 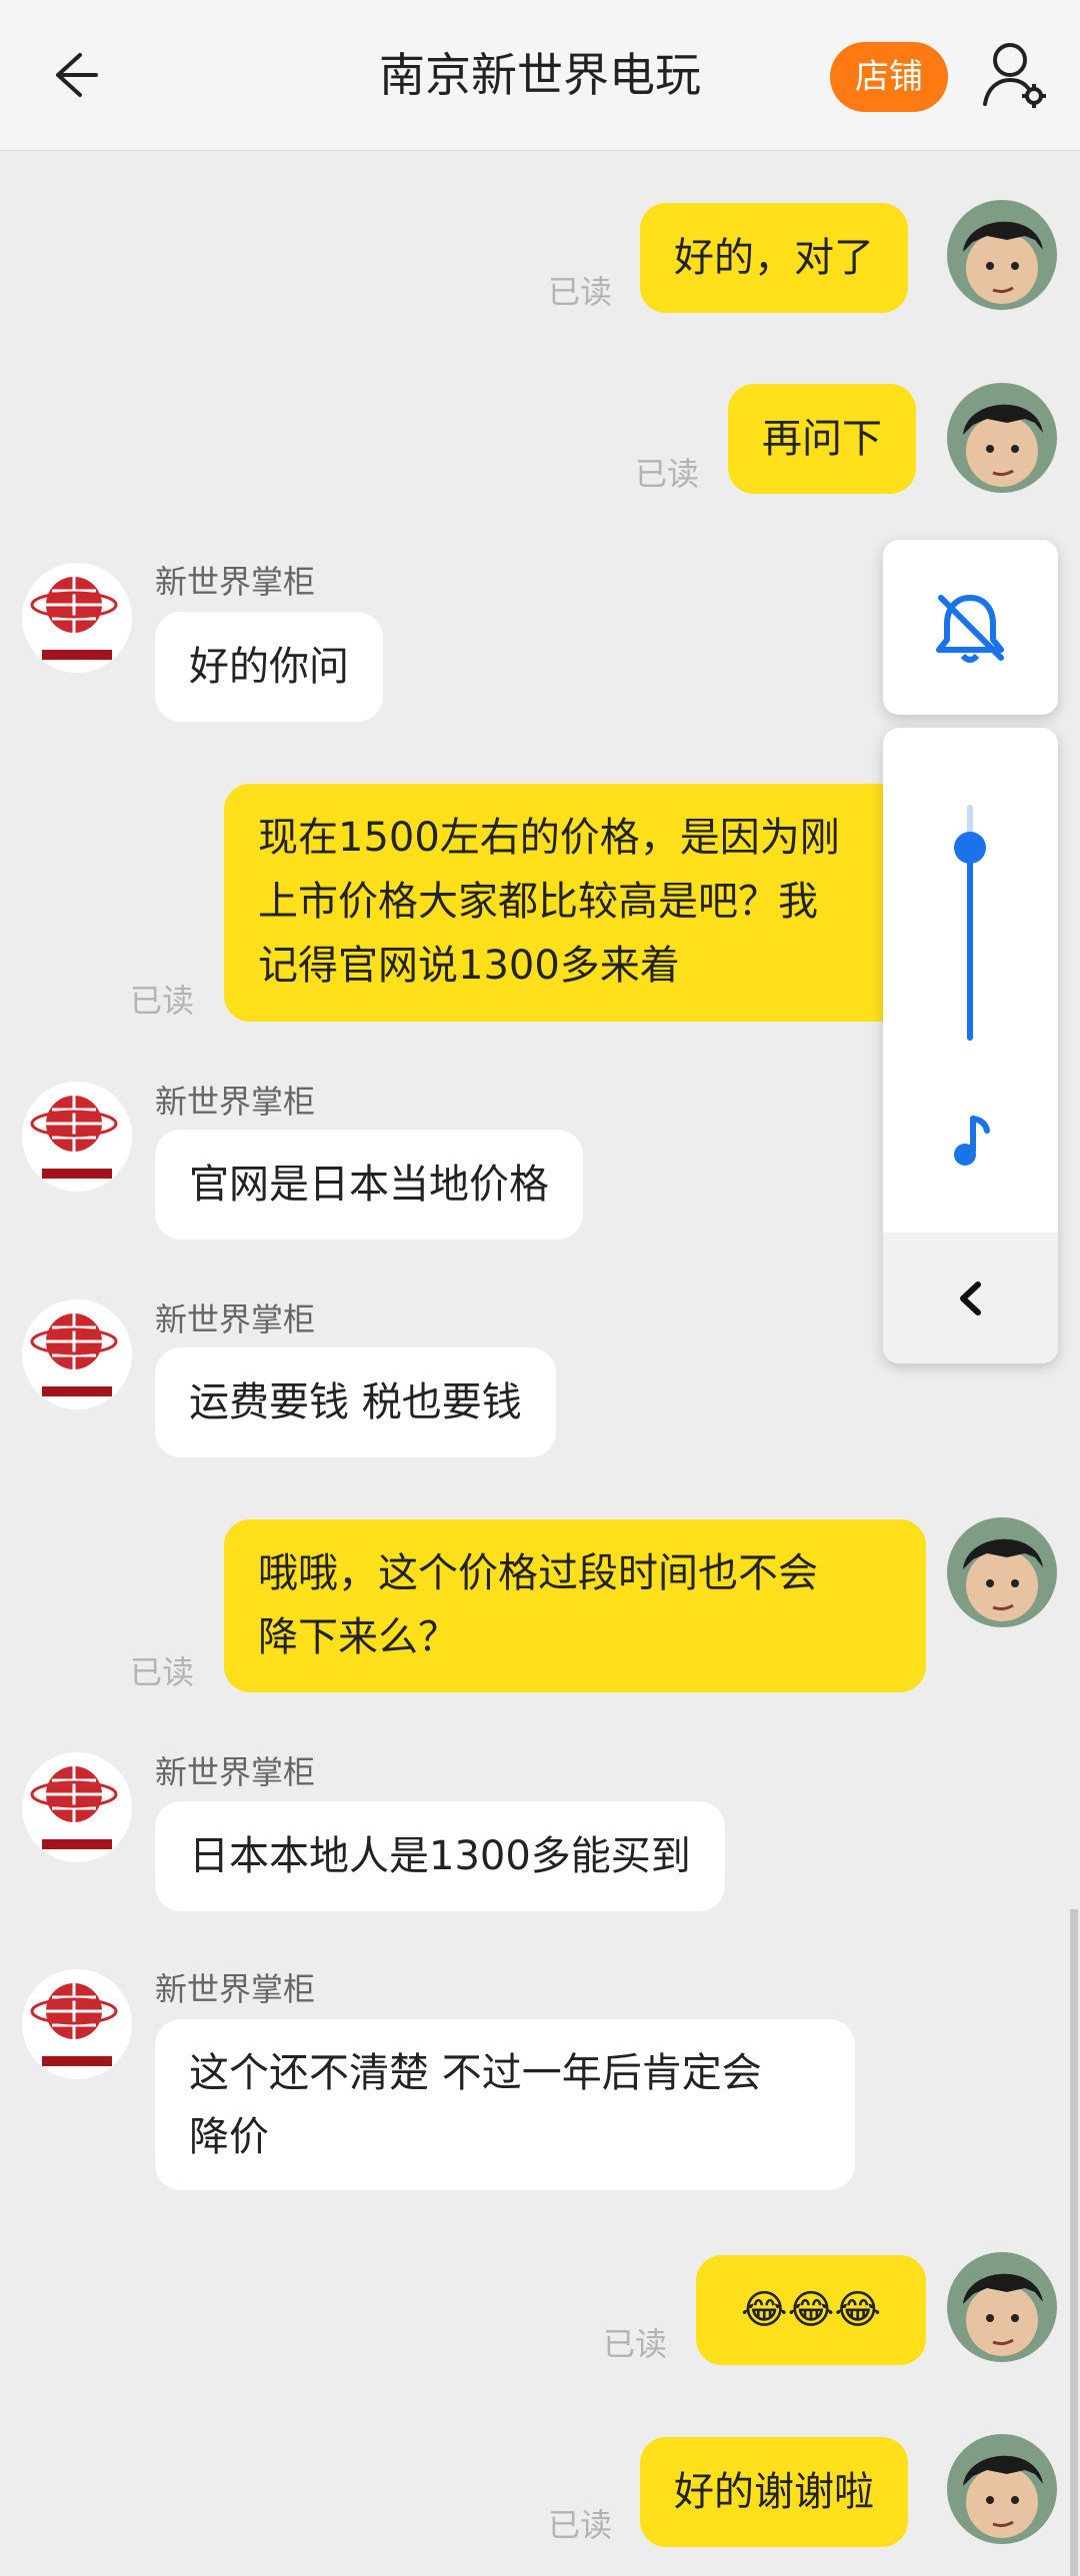 What do you see at coordinates (970, 1045) in the screenshot?
I see `volume-panel` at bounding box center [970, 1045].